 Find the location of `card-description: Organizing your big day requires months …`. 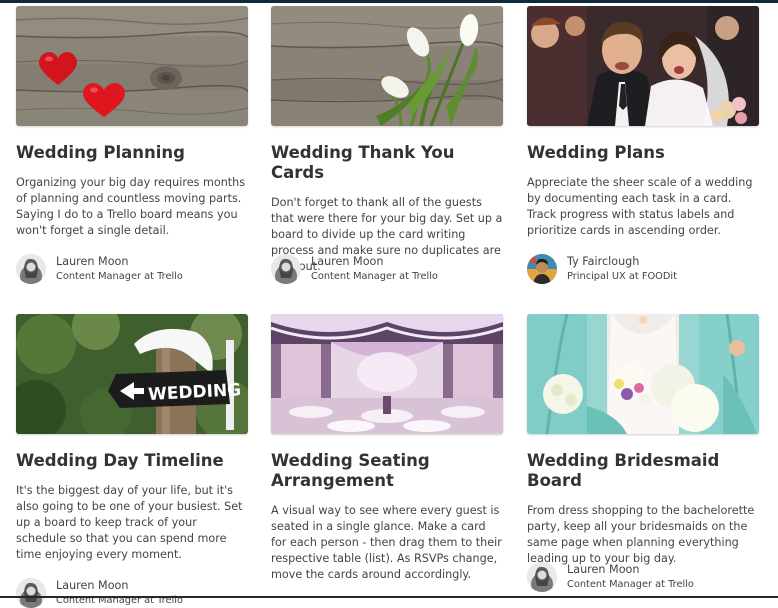

card-description: Organizing your big day requires months … is located at coordinates (131, 206).